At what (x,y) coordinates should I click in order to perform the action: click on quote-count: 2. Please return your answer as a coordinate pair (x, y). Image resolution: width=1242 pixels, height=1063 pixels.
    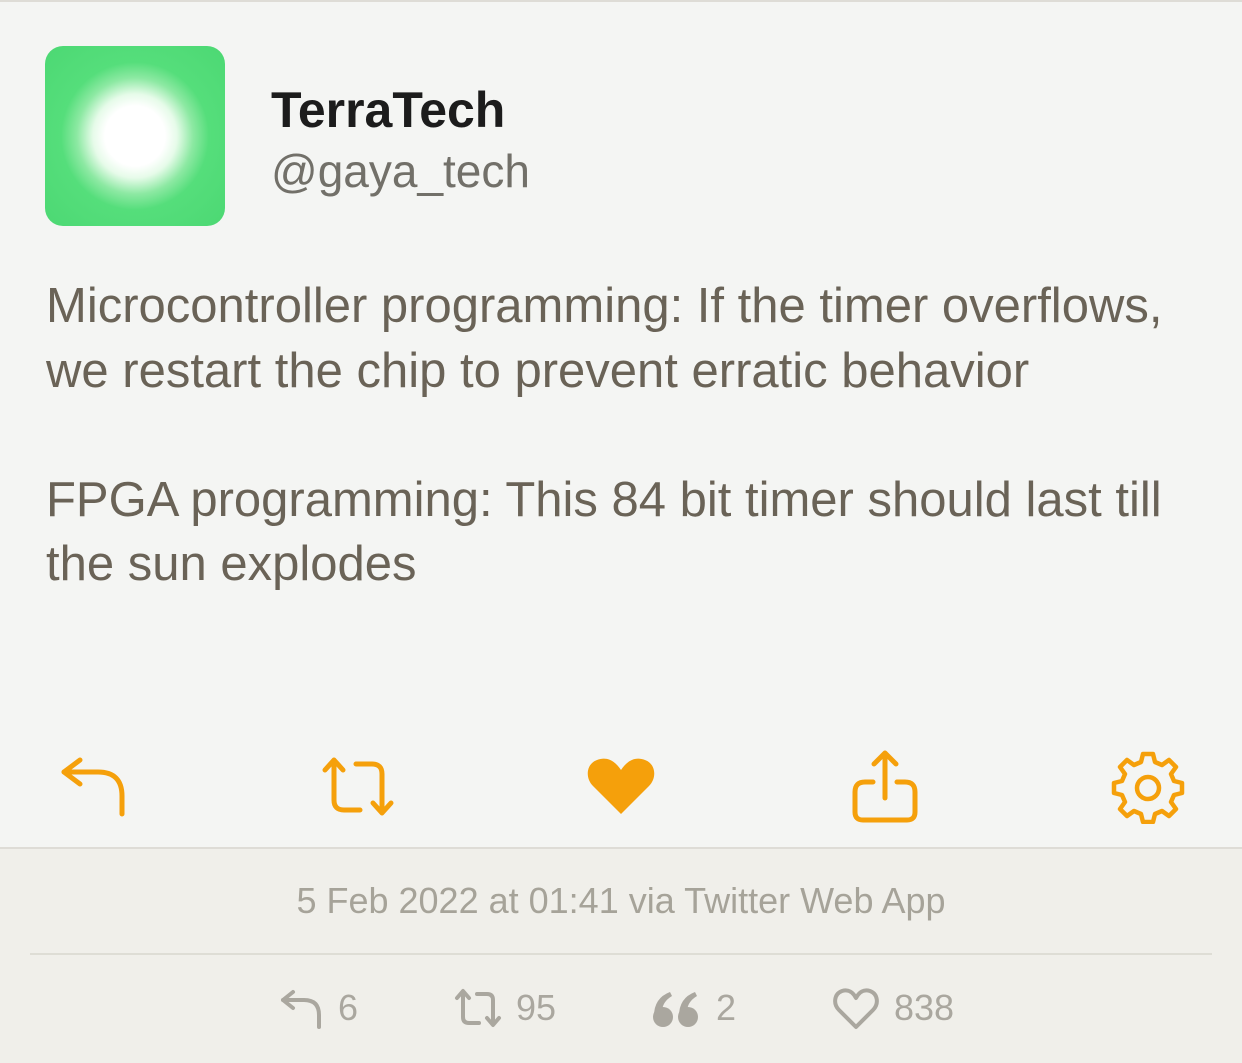
    Looking at the image, I should click on (694, 1008).